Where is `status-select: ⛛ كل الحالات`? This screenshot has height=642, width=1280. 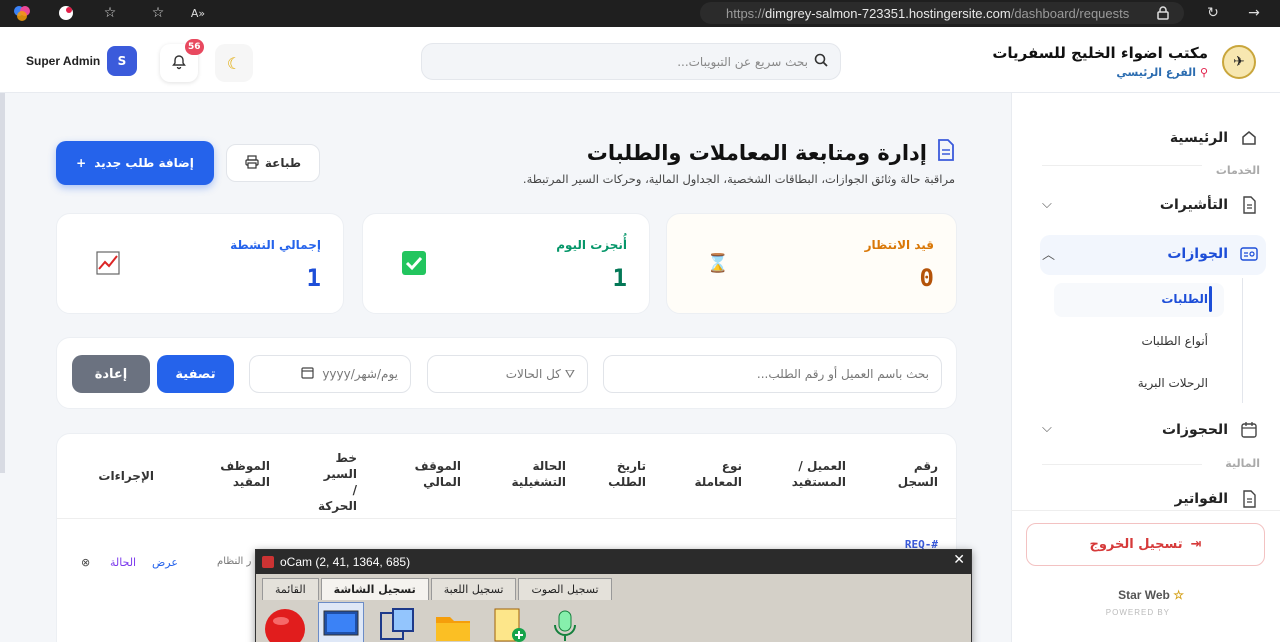 status-select: ⛛ كل الحالات is located at coordinates (507, 374).